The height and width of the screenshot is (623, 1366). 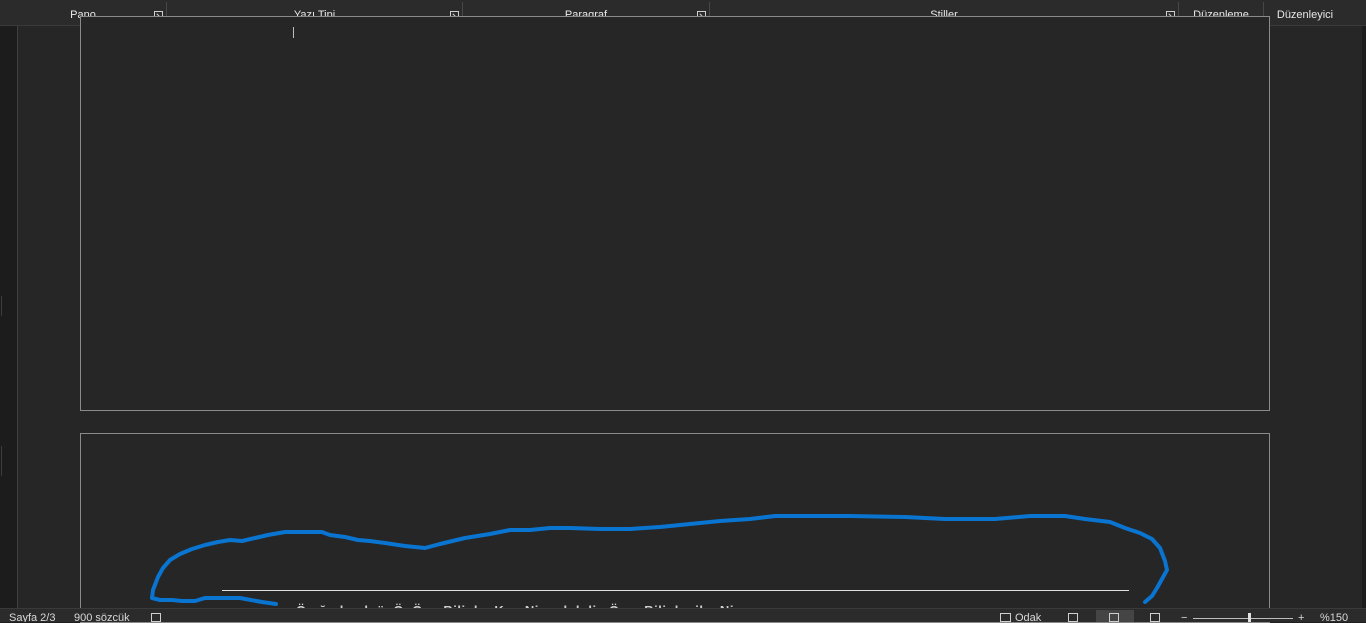 What do you see at coordinates (675, 590) in the screenshot?
I see `horizontal-rule` at bounding box center [675, 590].